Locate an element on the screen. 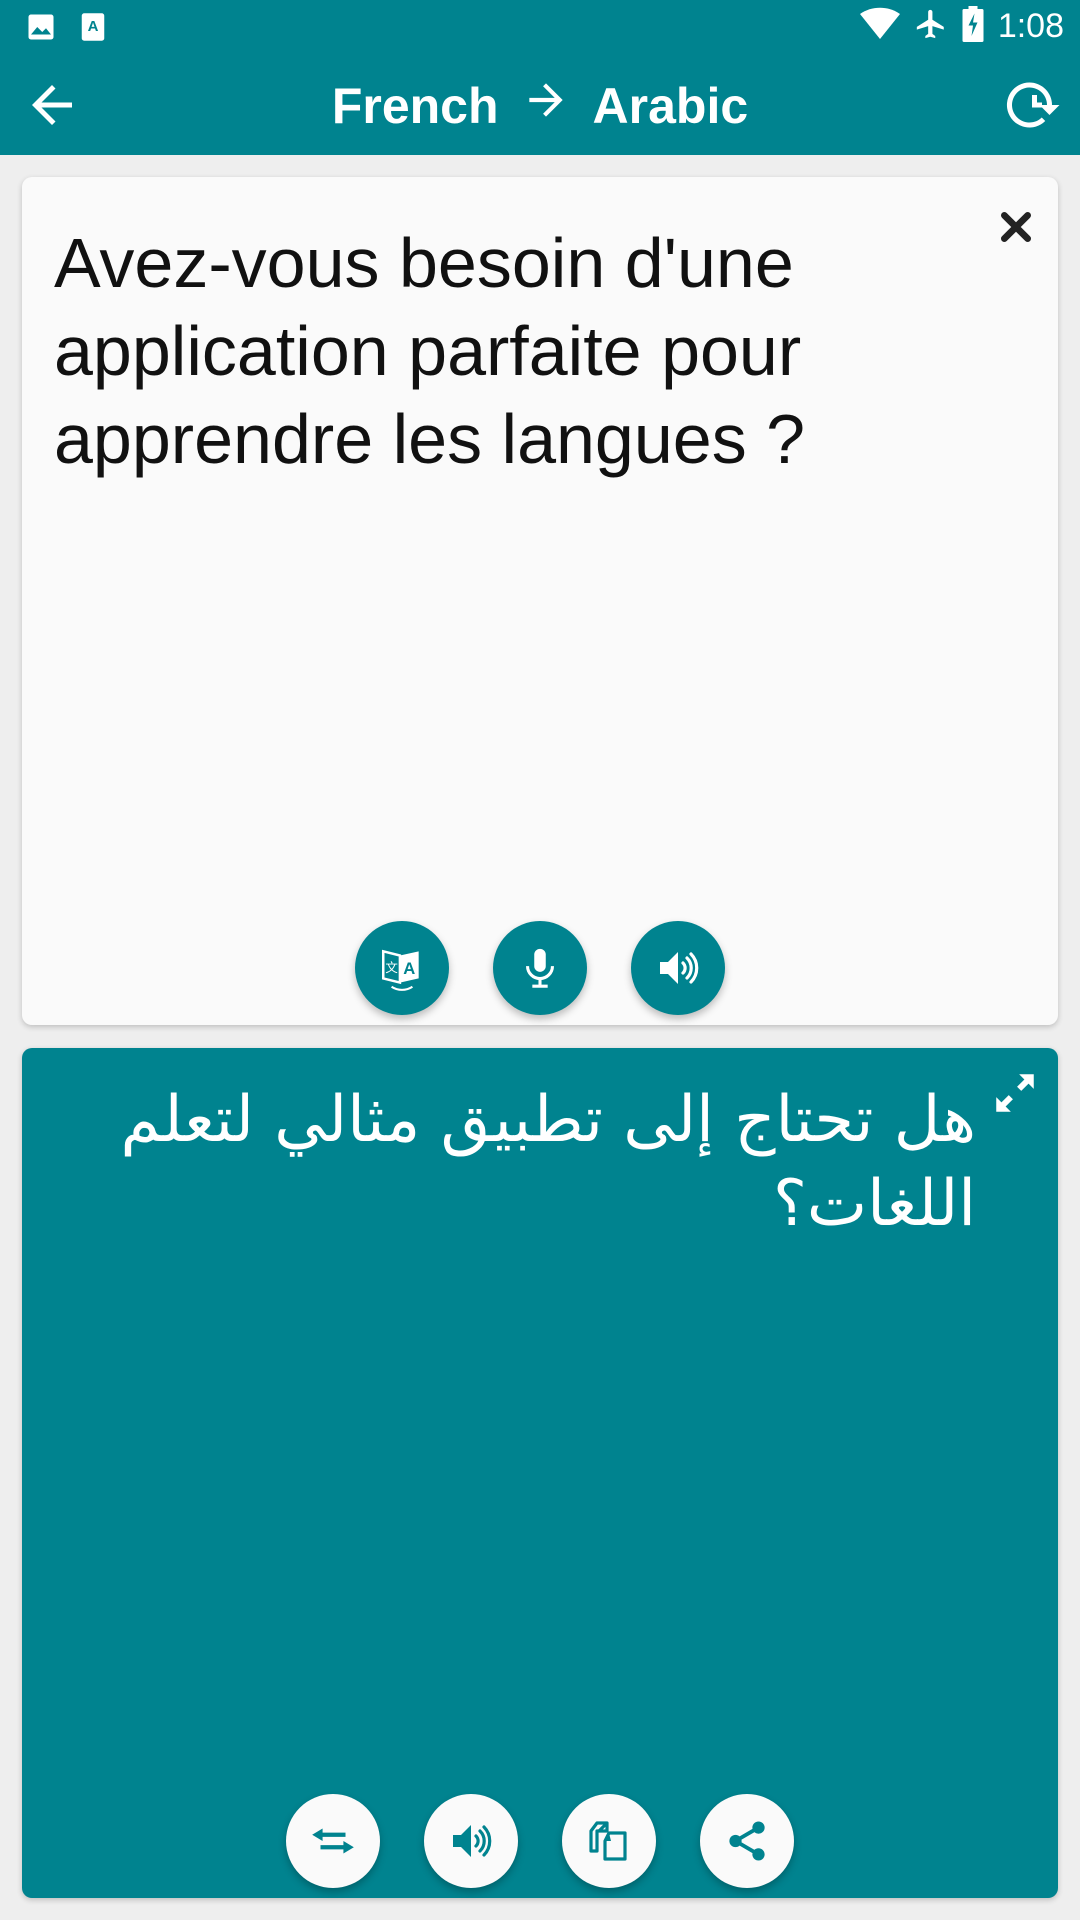  history-icon is located at coordinates (1033, 105).